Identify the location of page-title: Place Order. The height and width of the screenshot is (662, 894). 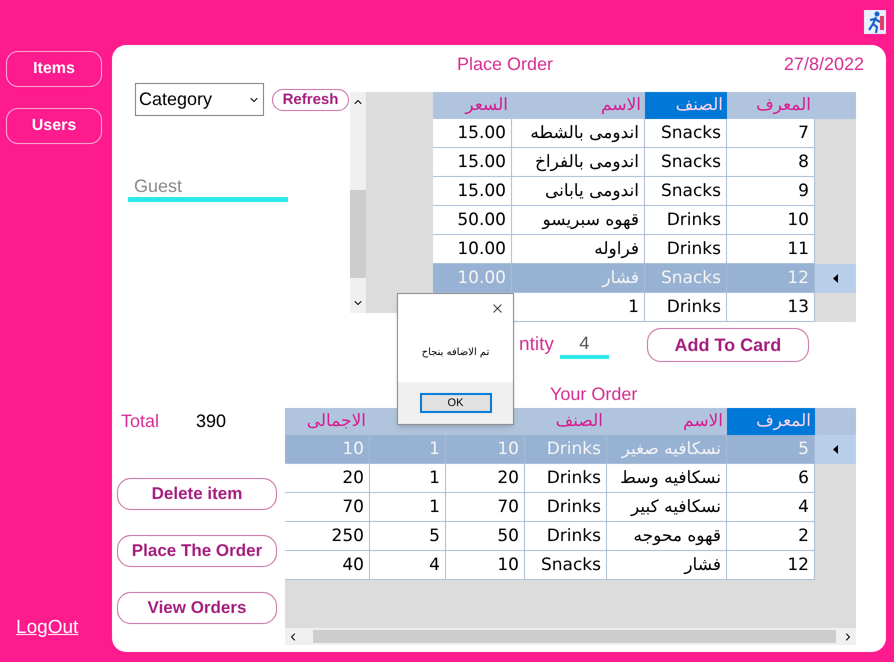
(505, 64).